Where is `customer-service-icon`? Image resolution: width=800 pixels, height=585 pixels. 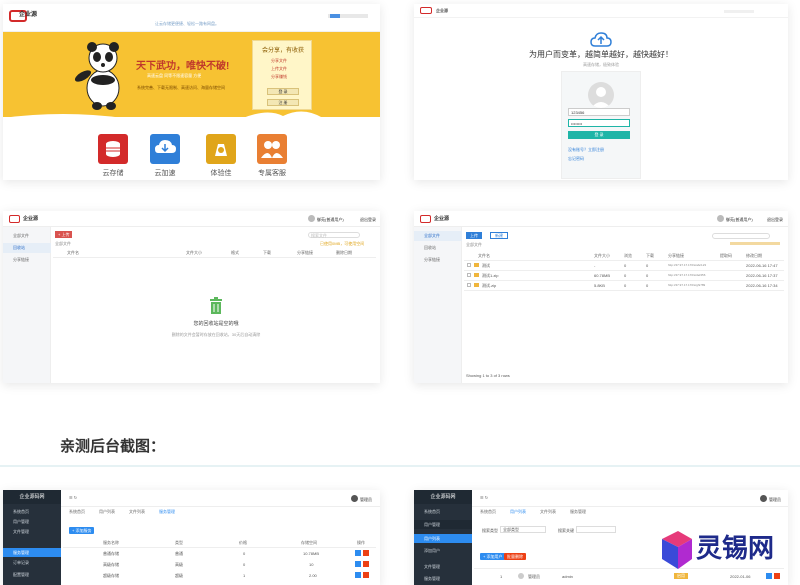
customer-service-icon is located at coordinates (272, 149).